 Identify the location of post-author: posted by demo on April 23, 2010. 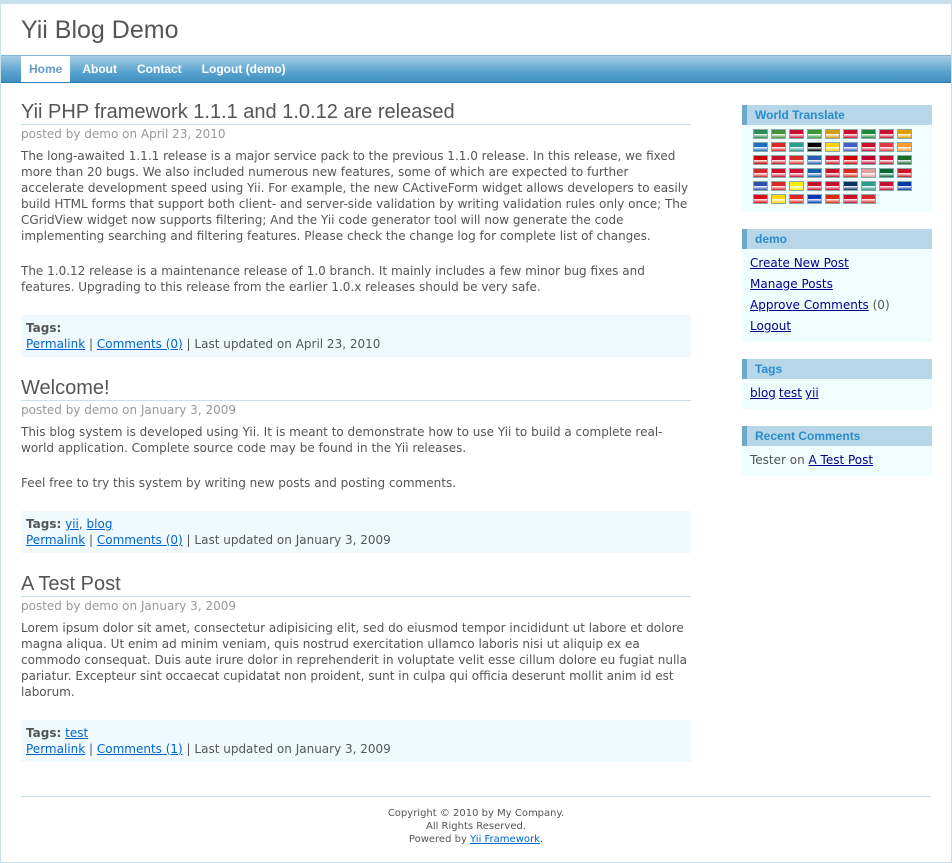
(123, 134).